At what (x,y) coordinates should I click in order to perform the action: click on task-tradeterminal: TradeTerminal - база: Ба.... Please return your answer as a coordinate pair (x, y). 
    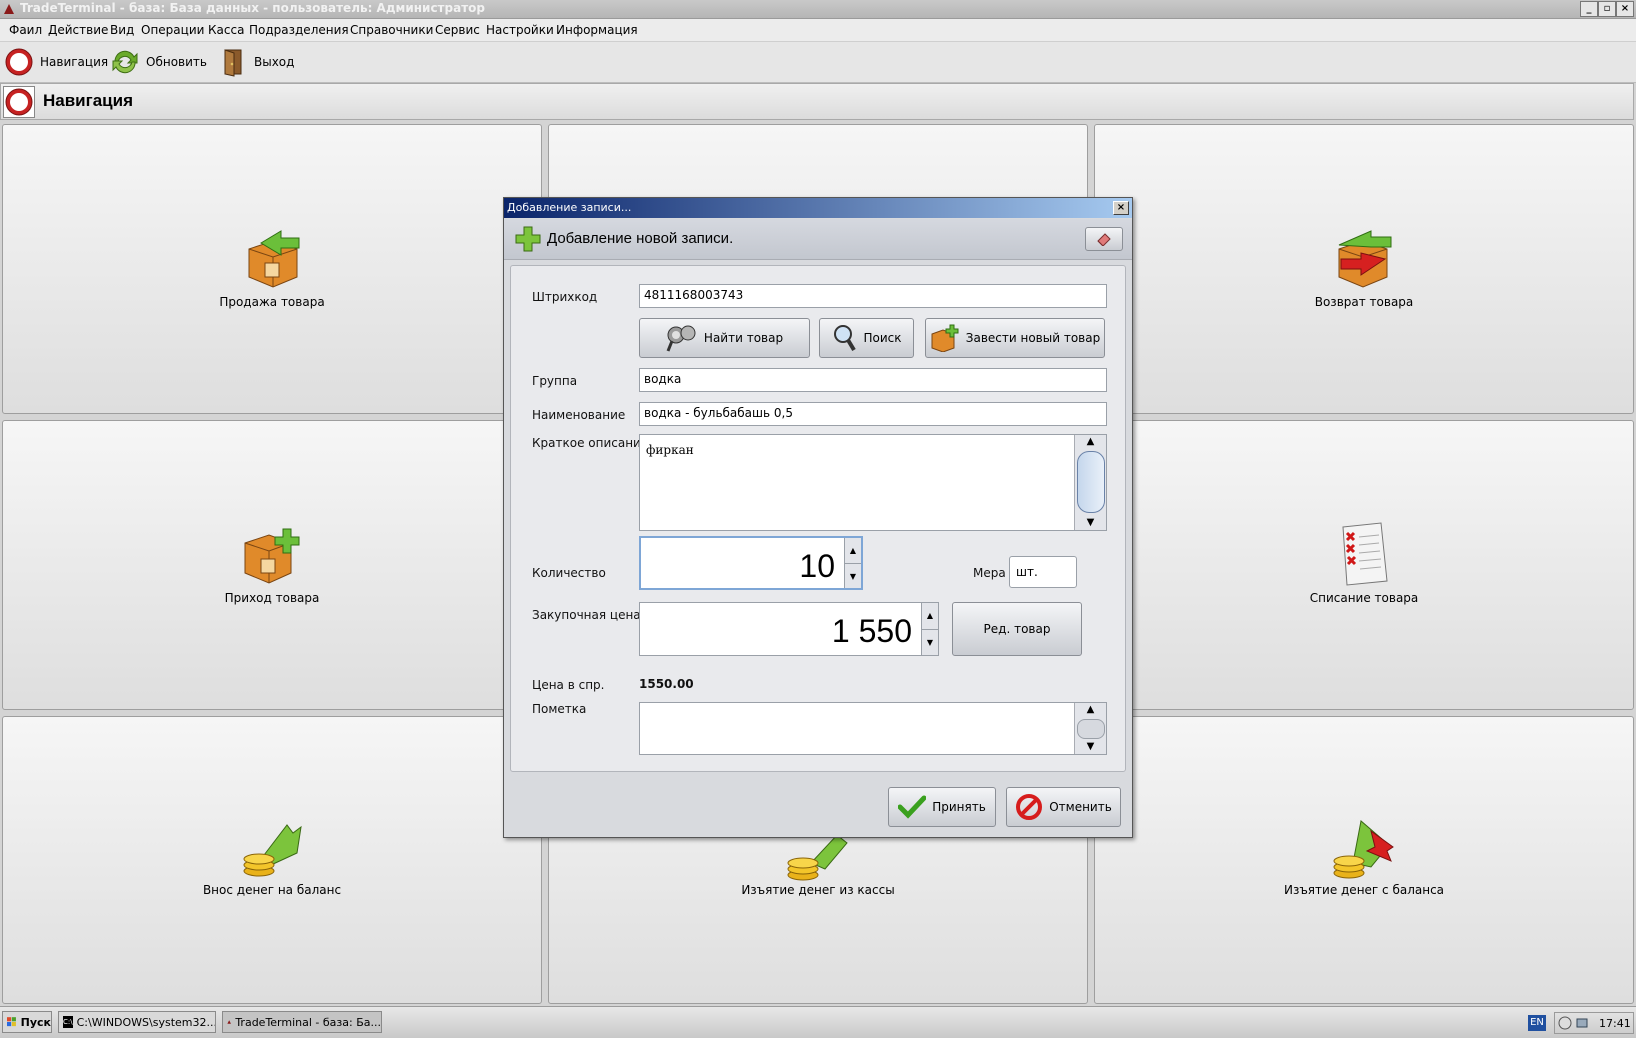
    Looking at the image, I should click on (302, 1022).